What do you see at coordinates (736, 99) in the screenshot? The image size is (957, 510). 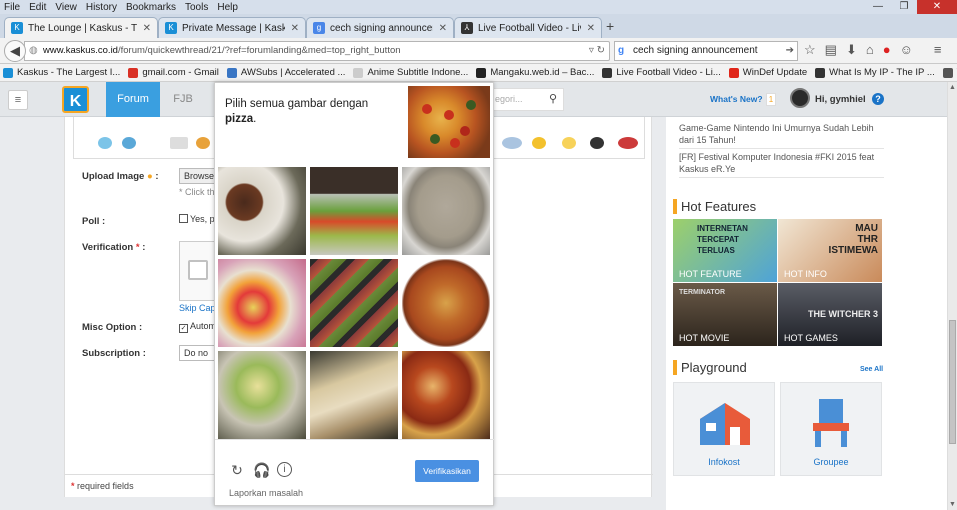 I see `whats-new-link: What's New?` at bounding box center [736, 99].